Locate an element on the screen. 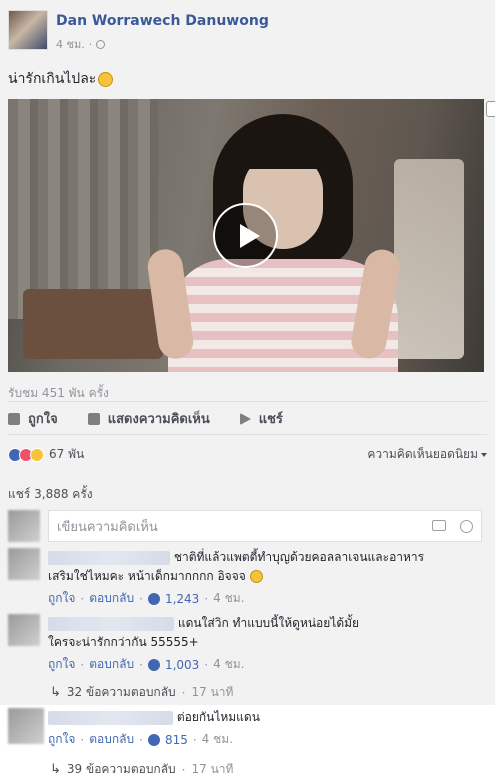 The width and height of the screenshot is (495, 778). post-header: Dan Worrawech Danuwong 4 ชม. · is located at coordinates (138, 31).